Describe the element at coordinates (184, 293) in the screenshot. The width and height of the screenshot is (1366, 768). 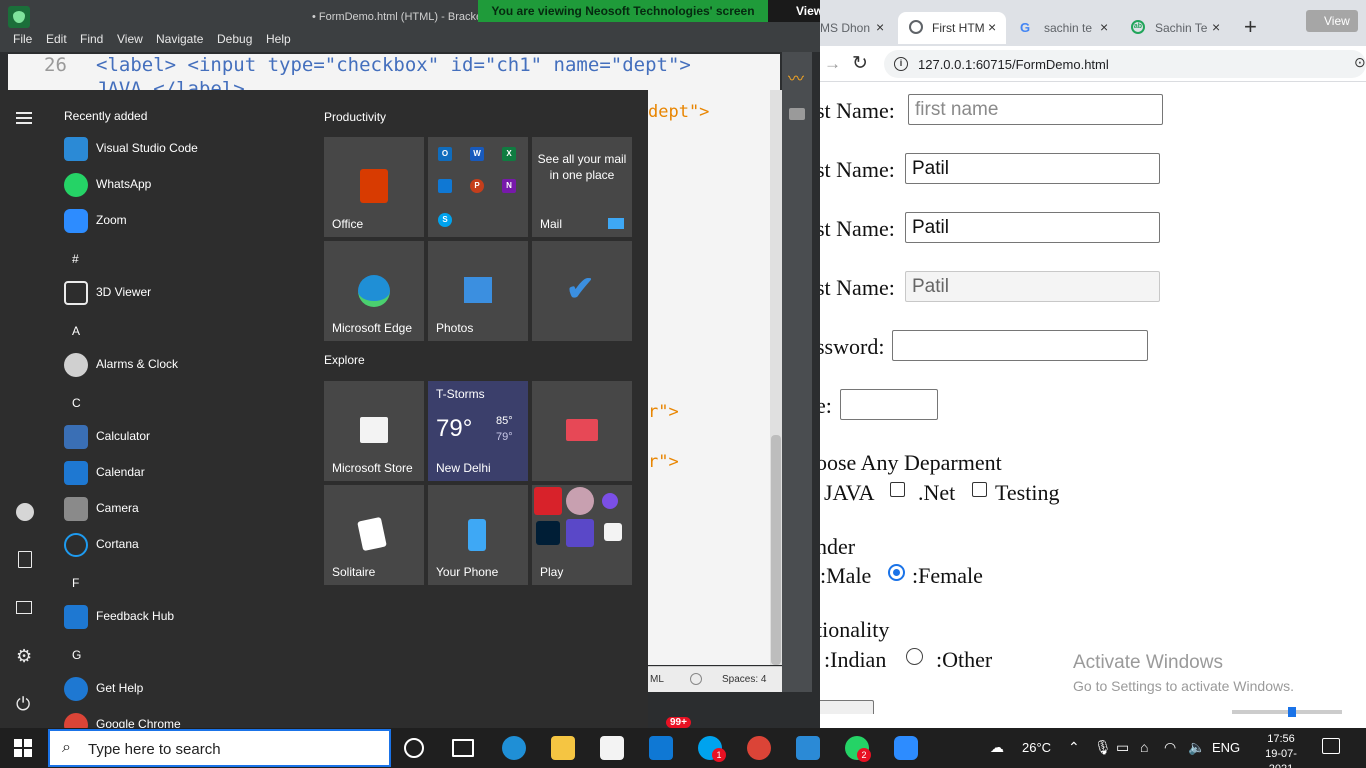
I see `app-3d-viewer: 3D Viewer` at that location.